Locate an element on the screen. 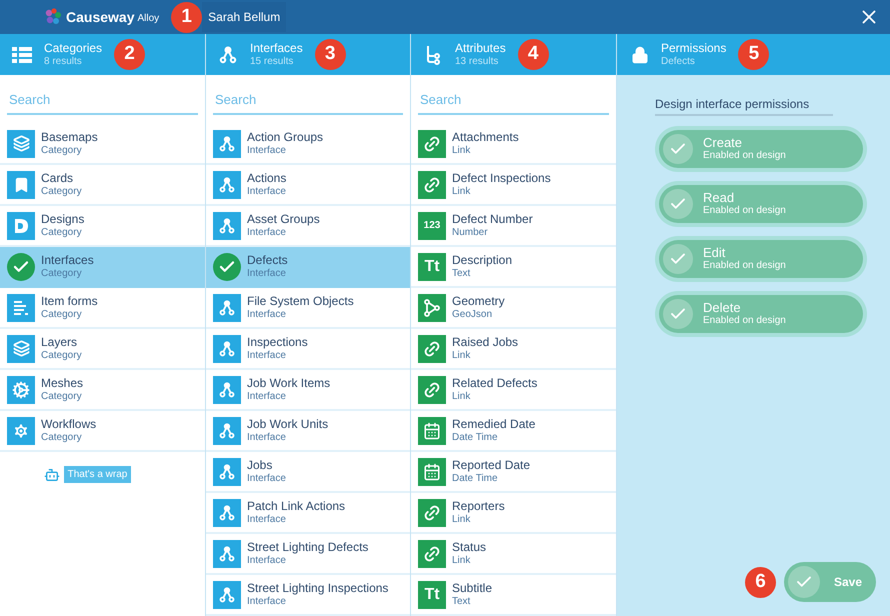  item-type: GeoJson is located at coordinates (473, 314).